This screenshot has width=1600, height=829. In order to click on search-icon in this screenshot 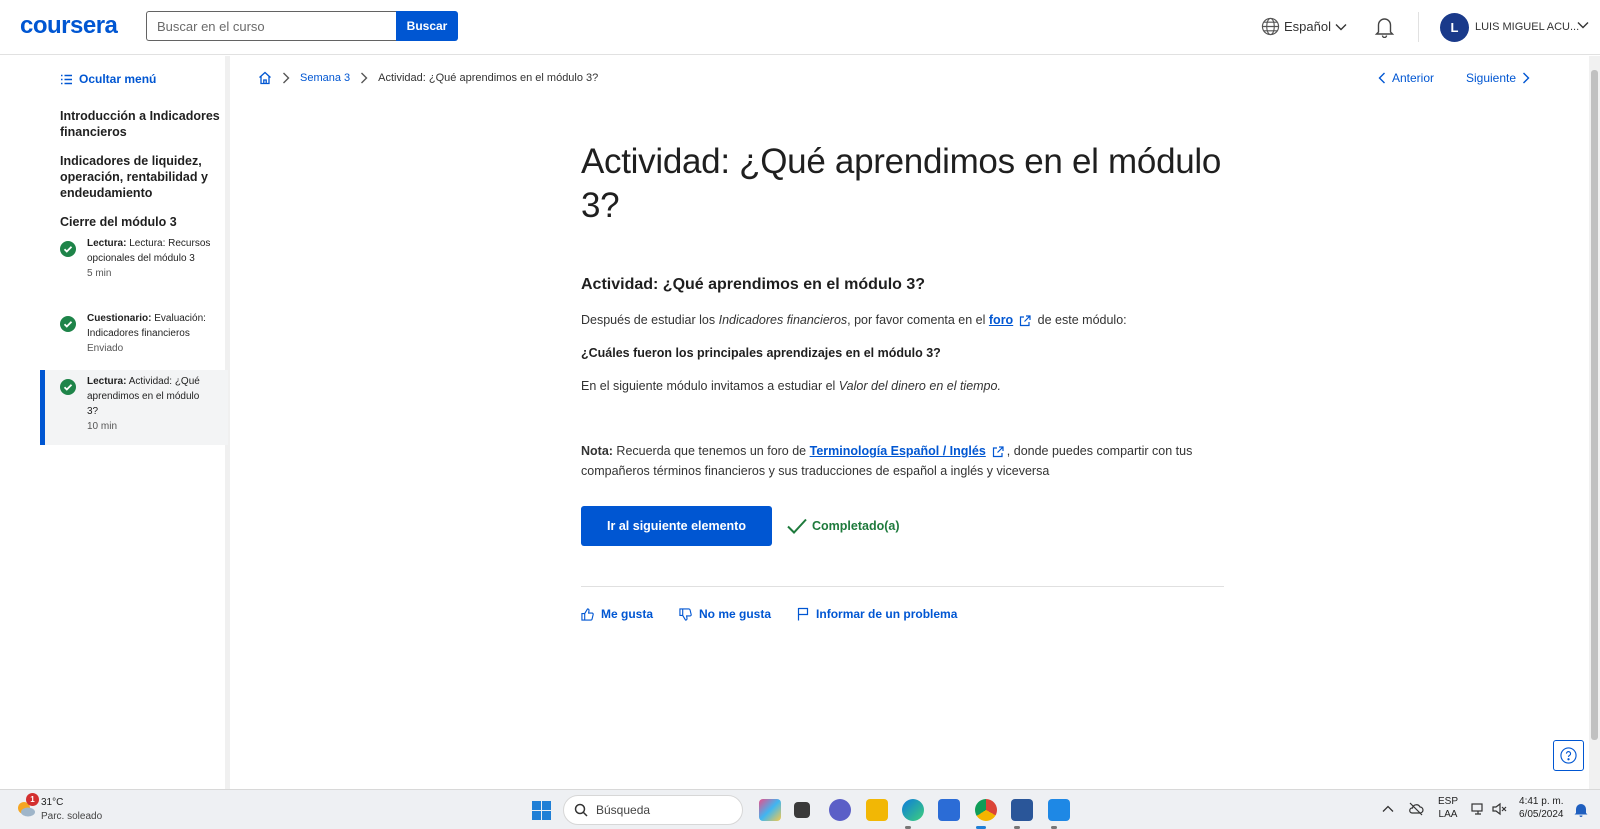, I will do `click(581, 810)`.